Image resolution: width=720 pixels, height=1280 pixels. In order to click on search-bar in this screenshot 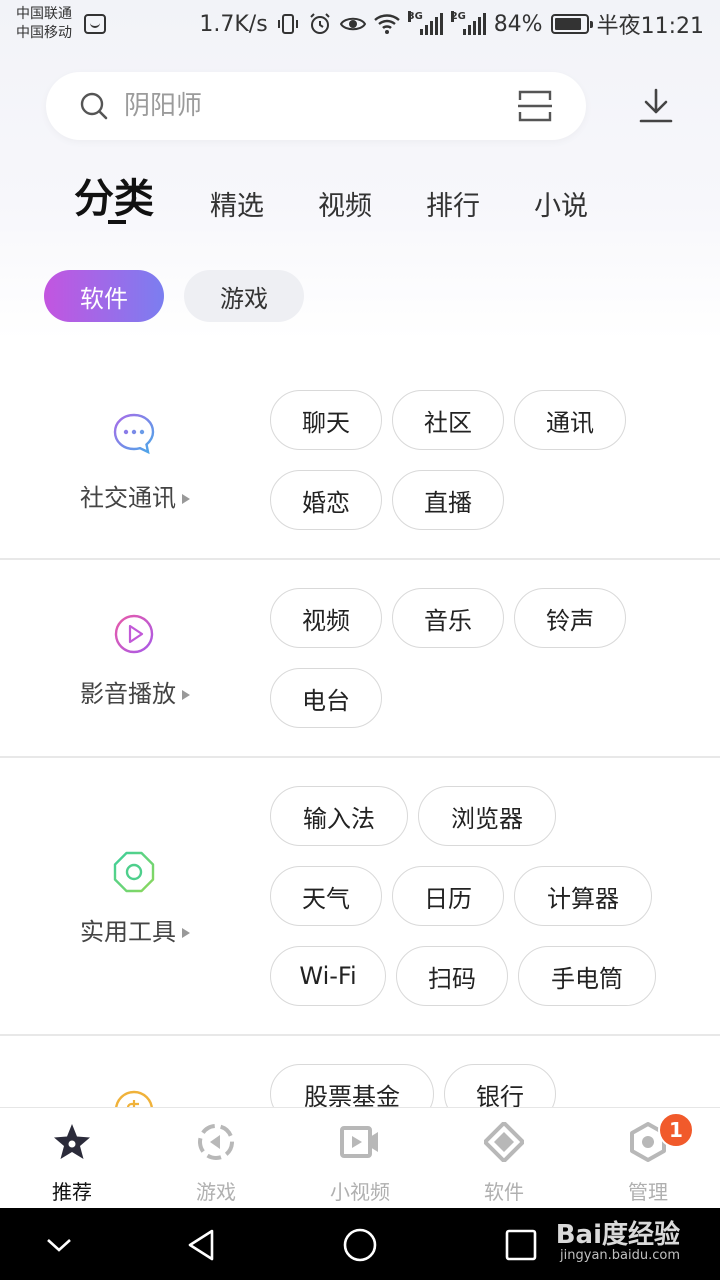, I will do `click(316, 106)`.